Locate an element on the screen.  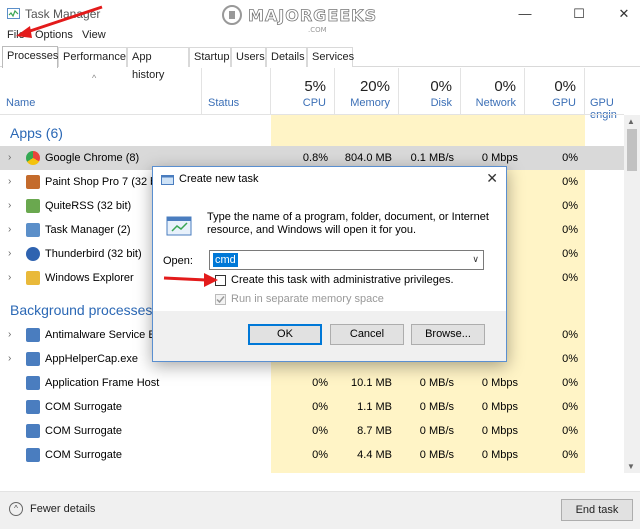
tab-performance: Performance is located at coordinates (92, 57).